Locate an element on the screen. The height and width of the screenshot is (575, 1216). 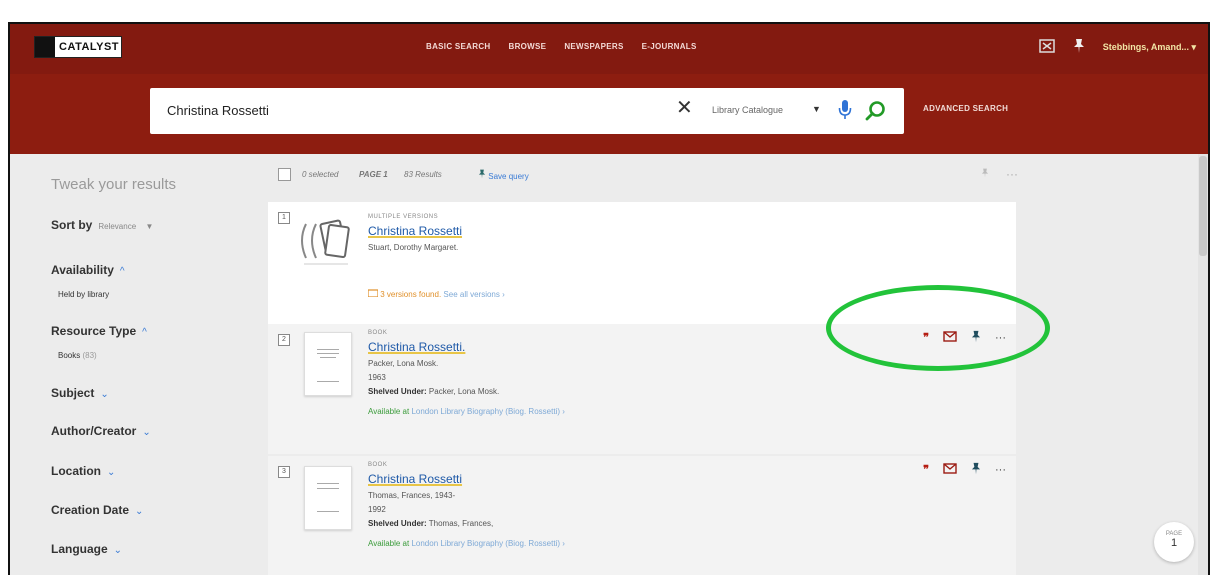
nav-basic-search: BASIC SEARCH is located at coordinates (458, 46).